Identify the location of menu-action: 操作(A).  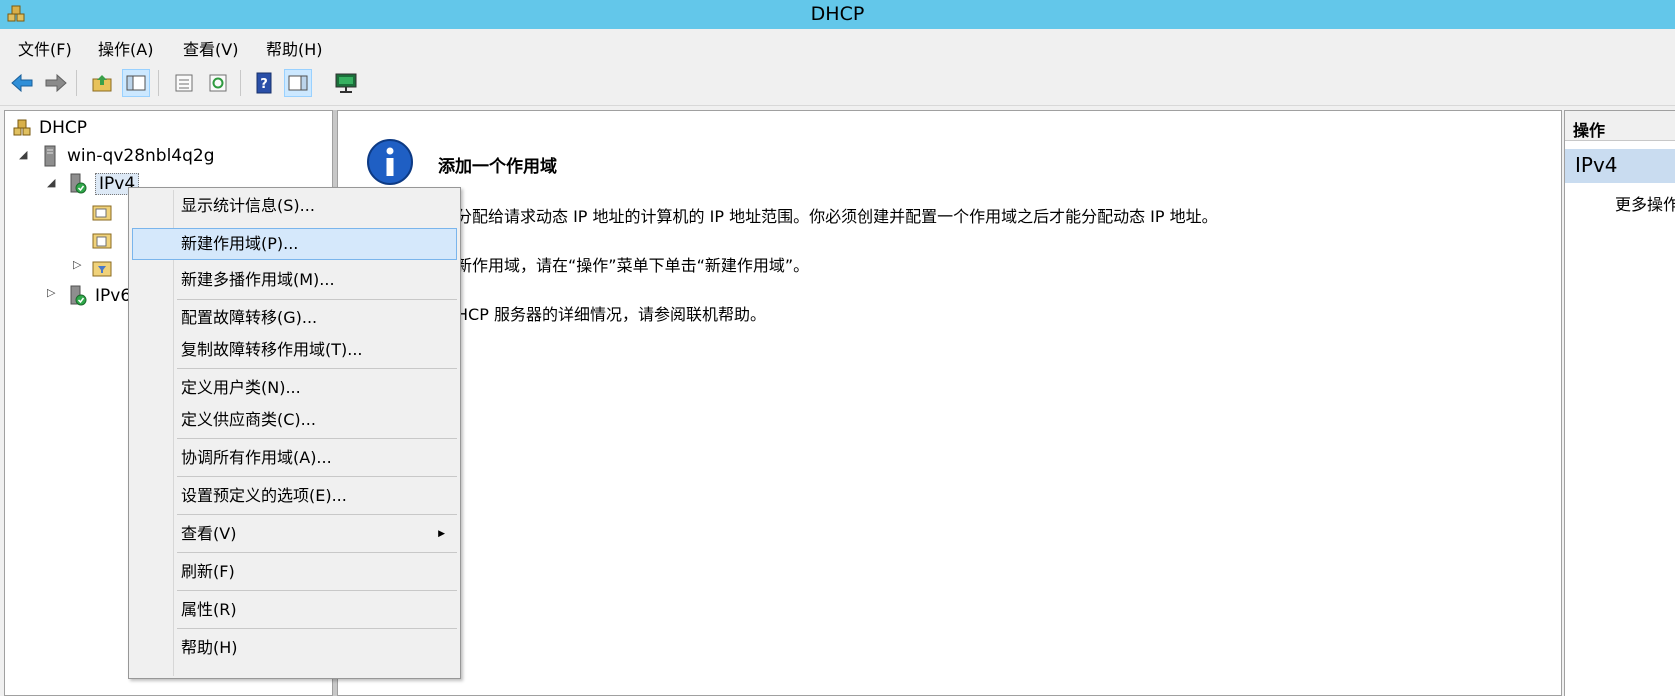
(125, 48).